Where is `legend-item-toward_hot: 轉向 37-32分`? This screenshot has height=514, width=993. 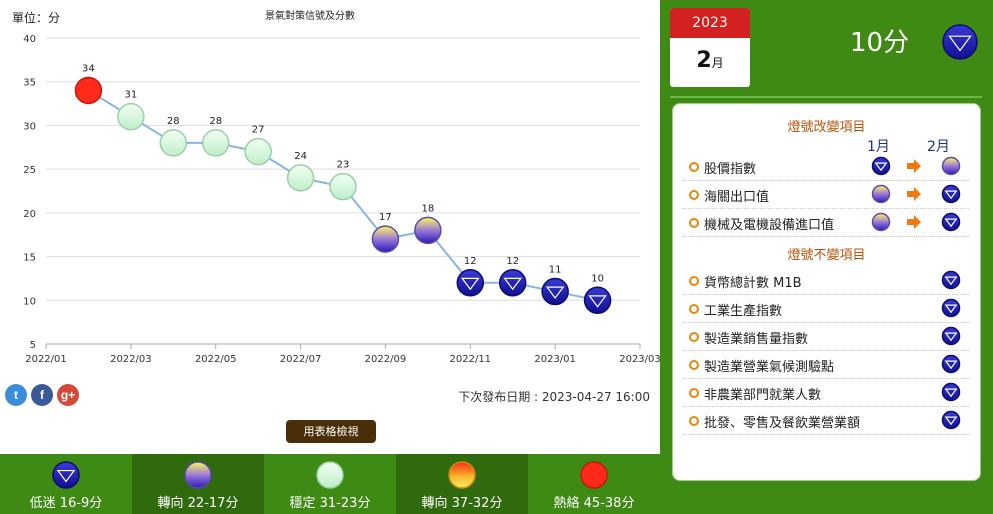 legend-item-toward_hot: 轉向 37-32分 is located at coordinates (462, 484).